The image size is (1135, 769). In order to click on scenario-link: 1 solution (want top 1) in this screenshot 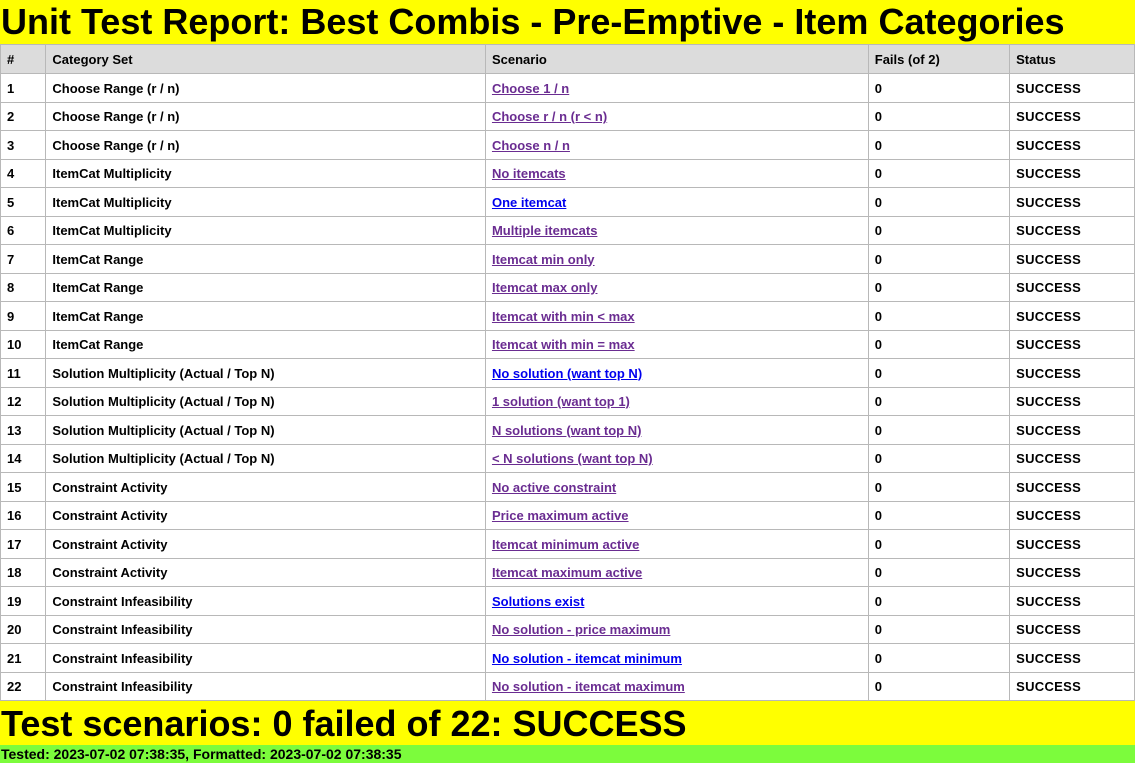, I will do `click(561, 401)`.